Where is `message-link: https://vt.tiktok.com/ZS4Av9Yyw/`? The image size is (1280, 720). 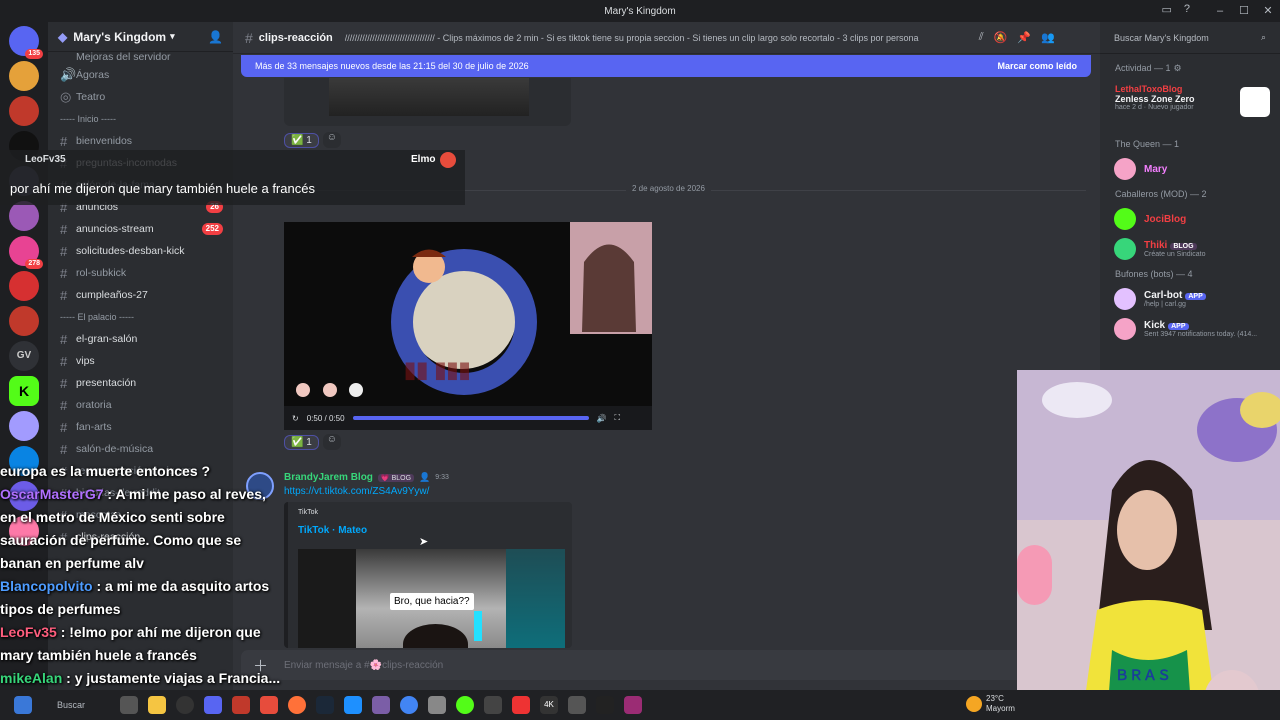
message-link: https://vt.tiktok.com/ZS4Av9Yyw/ is located at coordinates (356, 491).